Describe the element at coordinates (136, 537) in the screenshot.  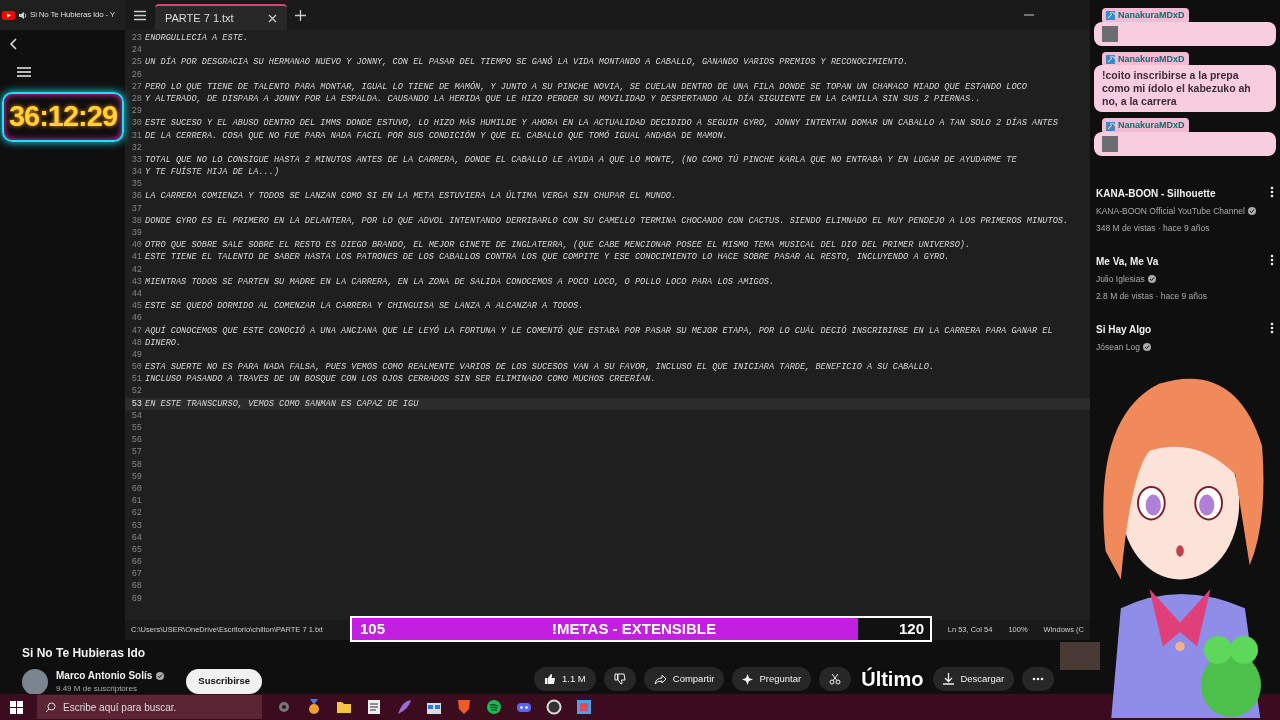
I see `line-number: 64` at that location.